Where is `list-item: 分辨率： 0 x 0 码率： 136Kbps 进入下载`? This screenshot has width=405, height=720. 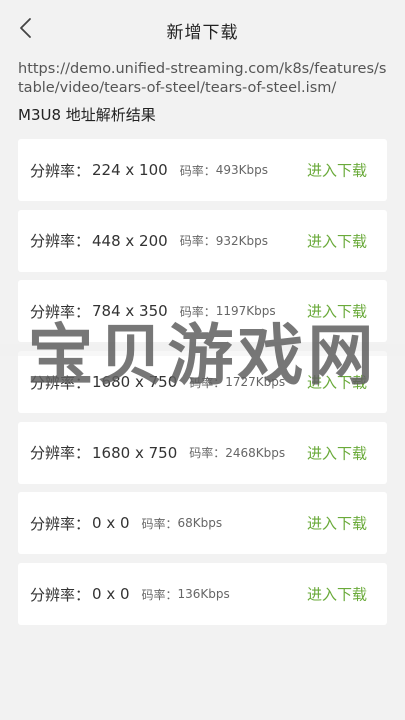 list-item: 分辨率： 0 x 0 码率： 136Kbps 进入下载 is located at coordinates (202, 594).